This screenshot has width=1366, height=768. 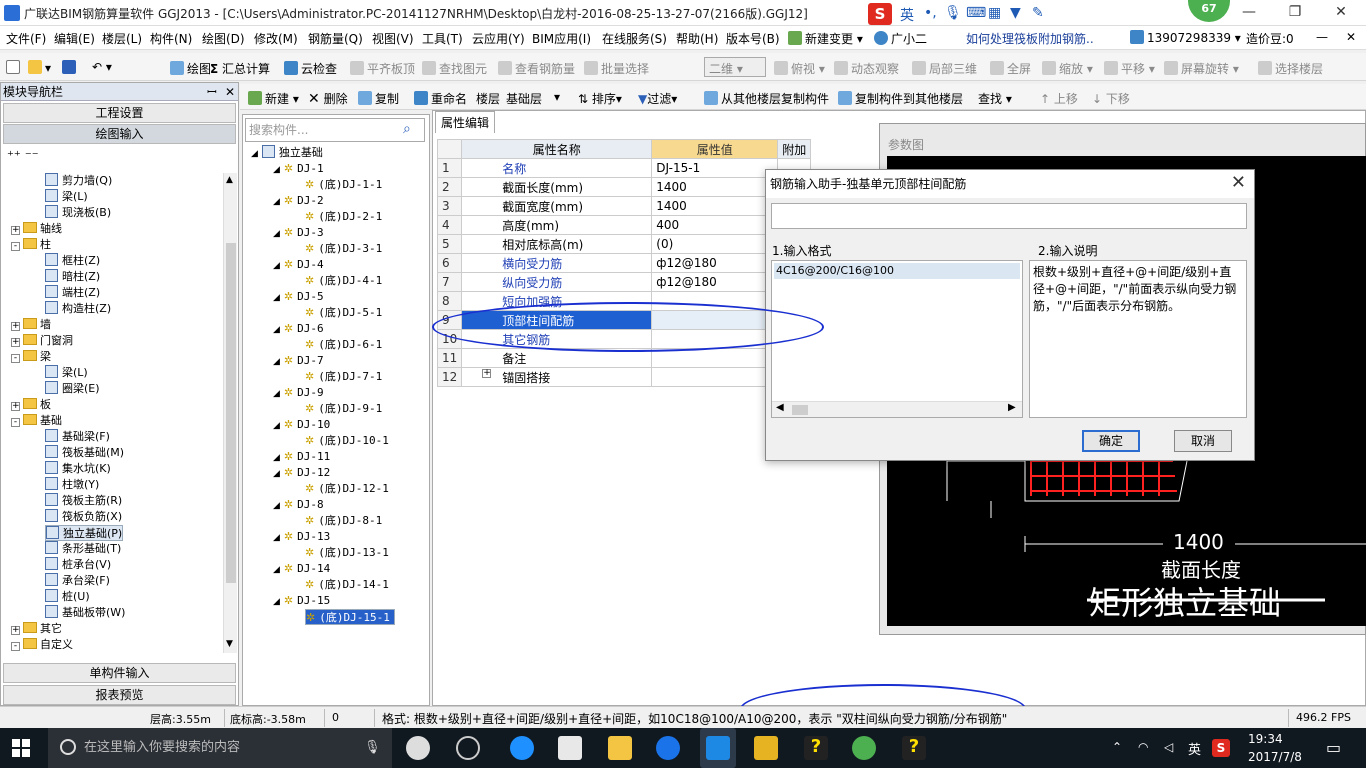 I want to click on element-tree-item: ◢ ✲ DJ-10, so click(x=301, y=425).